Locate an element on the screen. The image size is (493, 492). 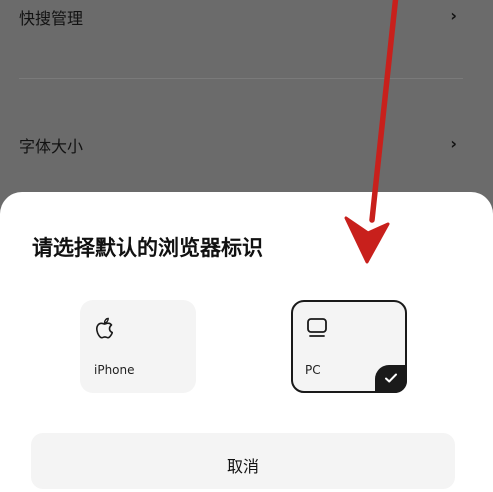
check-icon is located at coordinates (391, 378).